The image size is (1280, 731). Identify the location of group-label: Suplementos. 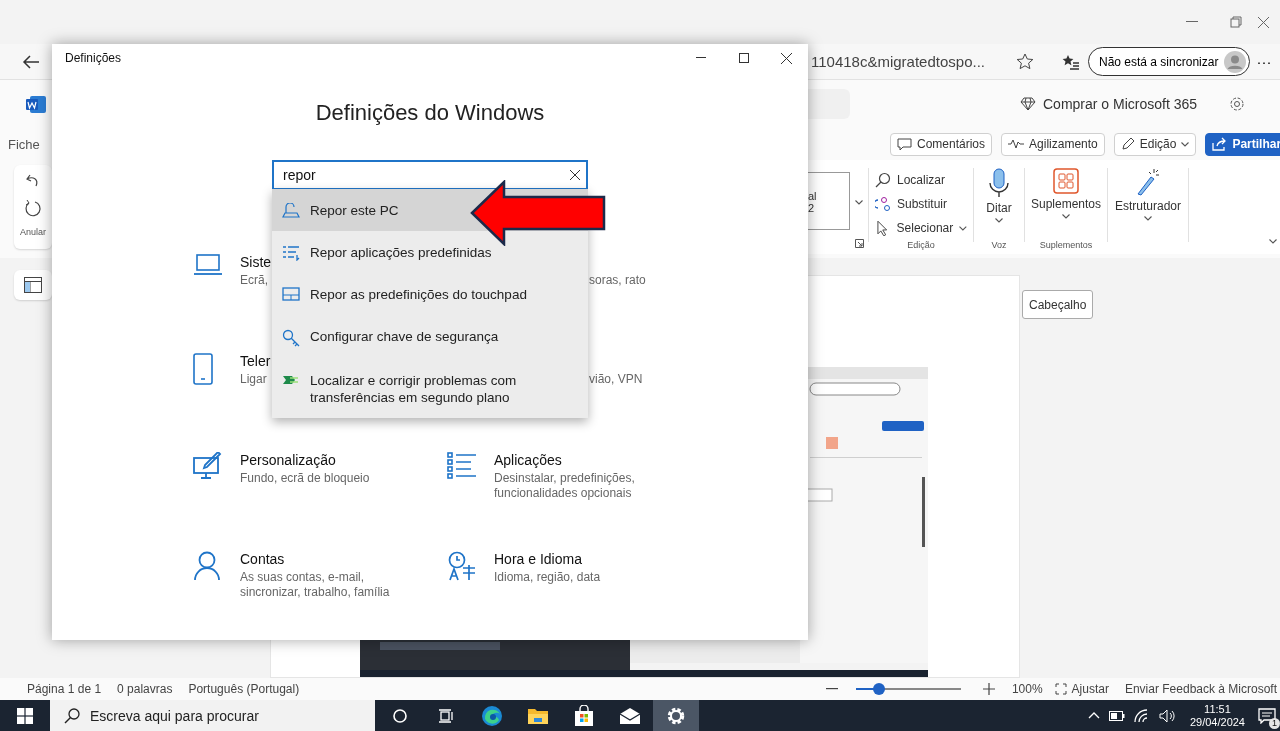
(1066, 246).